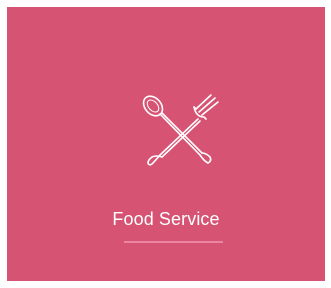 Image resolution: width=331 pixels, height=288 pixels. What do you see at coordinates (173, 242) in the screenshot?
I see `title-underline` at bounding box center [173, 242].